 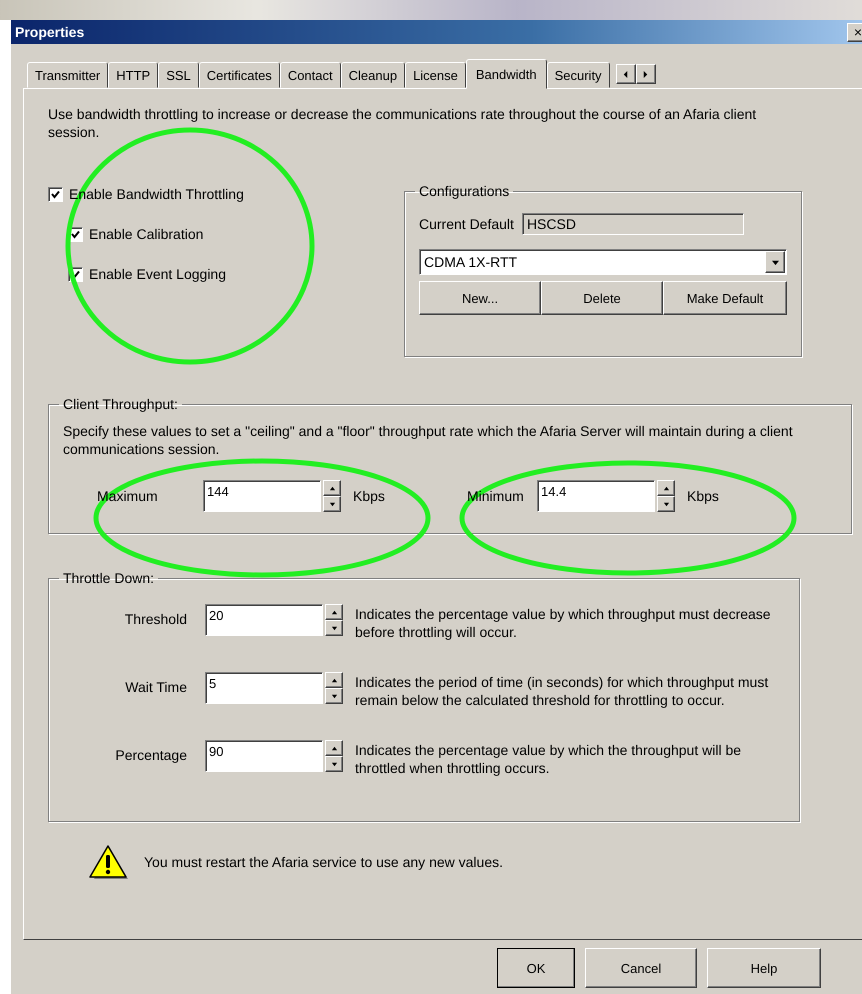 I want to click on tab: Certificates, so click(x=239, y=75).